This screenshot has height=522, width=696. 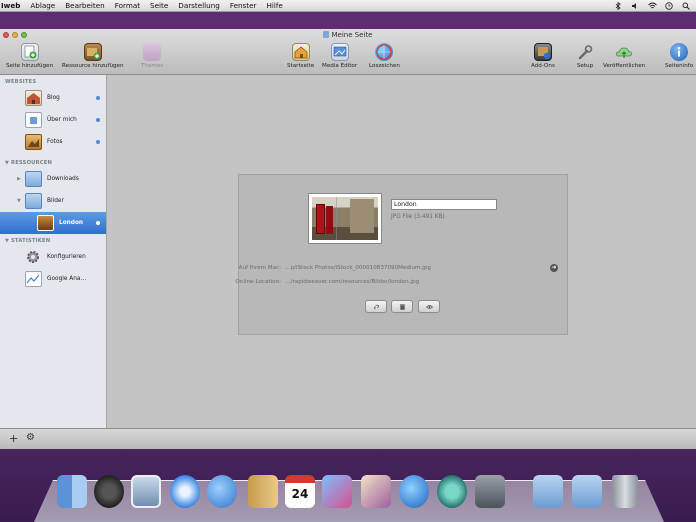 What do you see at coordinates (12, 5) in the screenshot?
I see `menu-app: Iweb` at bounding box center [12, 5].